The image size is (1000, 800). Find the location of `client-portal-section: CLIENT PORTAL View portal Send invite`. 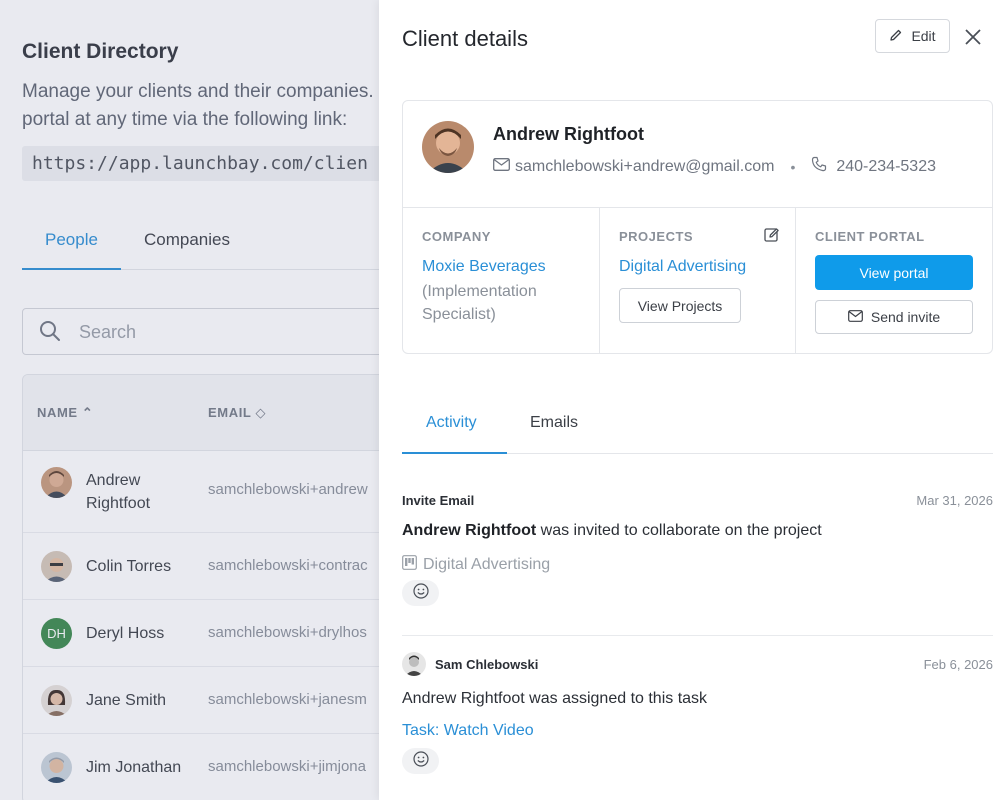

client-portal-section: CLIENT PORTAL View portal Send invite is located at coordinates (894, 280).